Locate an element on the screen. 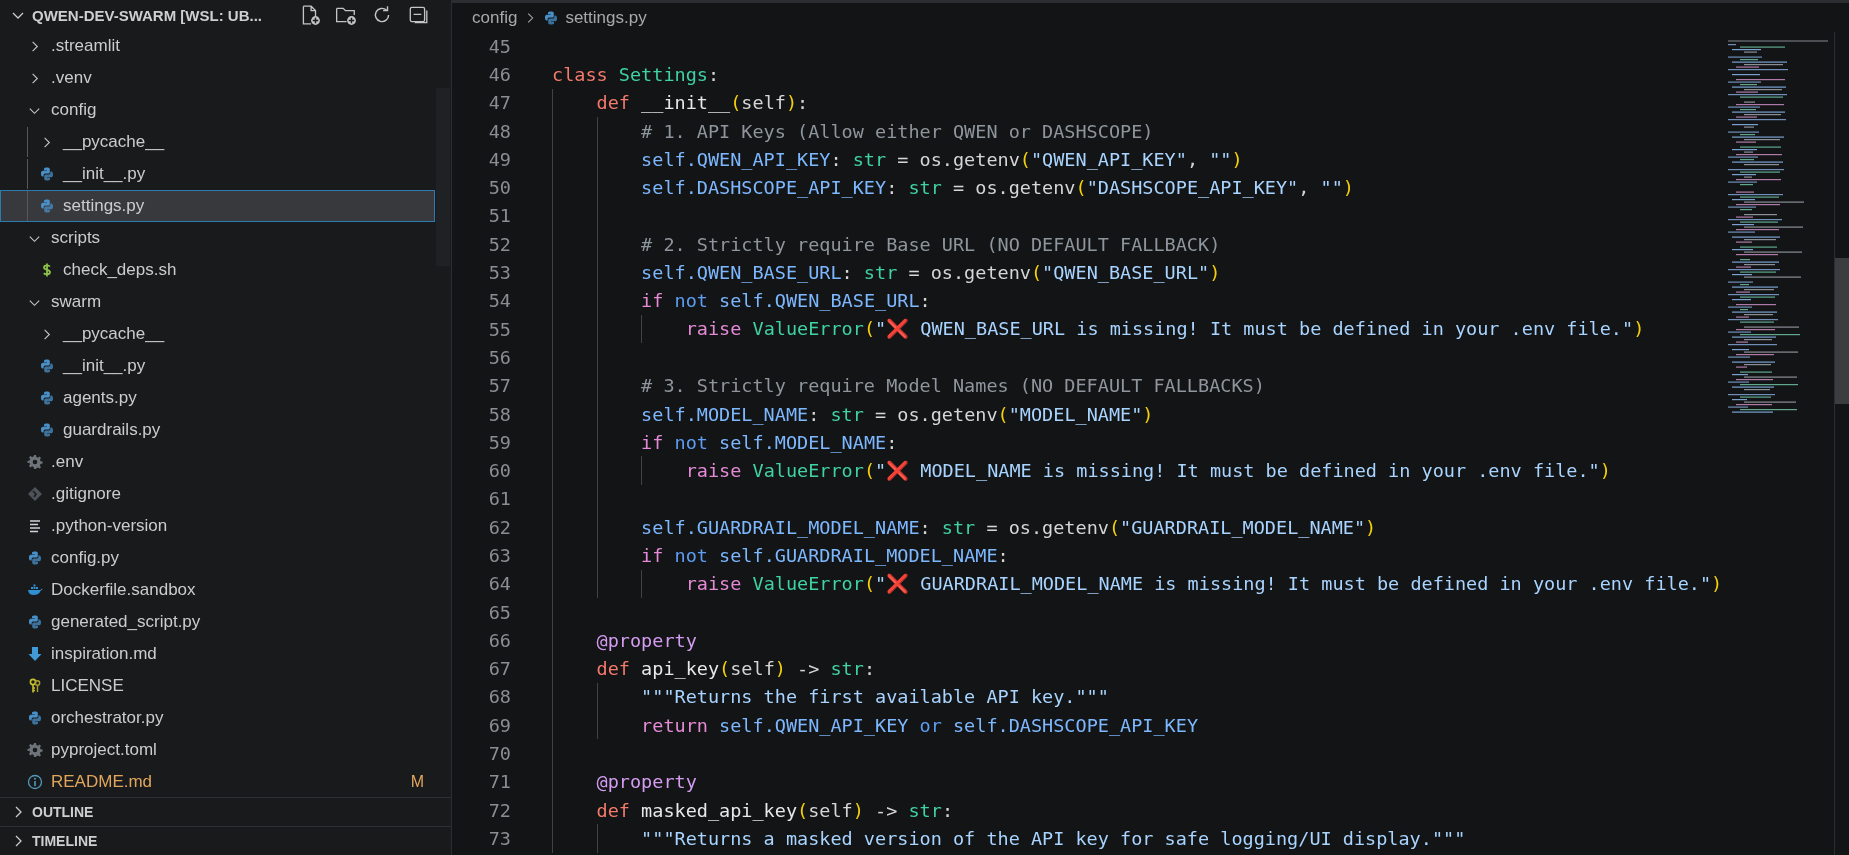  line-number: 65 is located at coordinates (499, 612).